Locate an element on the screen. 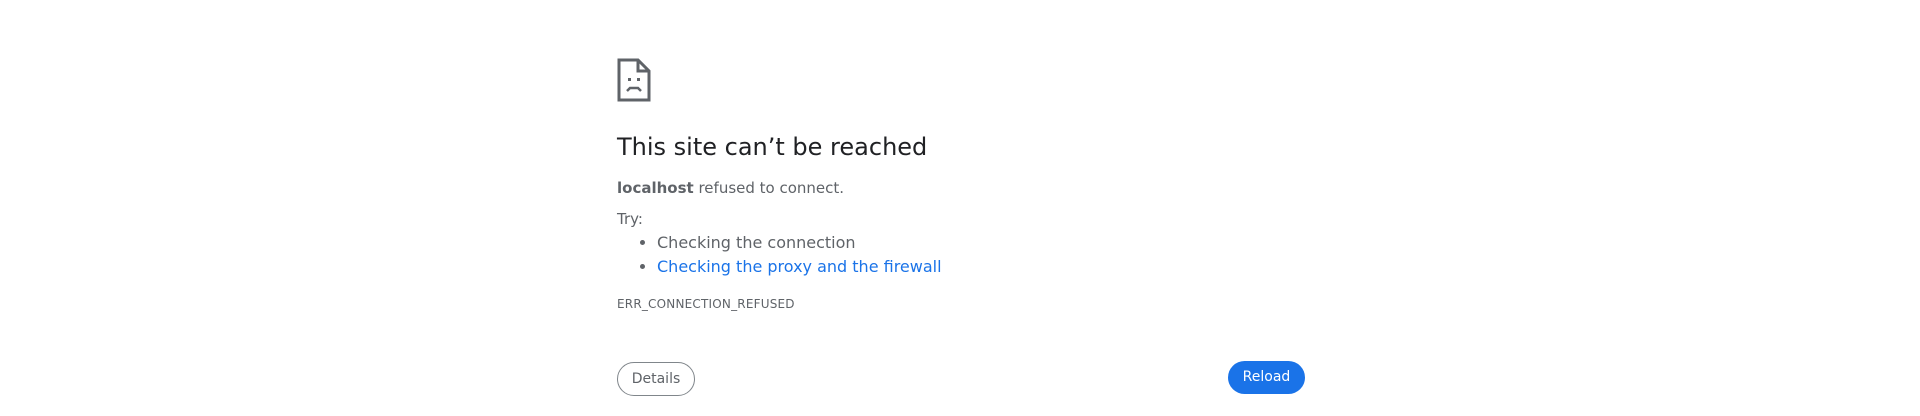 This screenshot has height=416, width=1920. suggestion-check-connection: Checking the connection is located at coordinates (799, 243).